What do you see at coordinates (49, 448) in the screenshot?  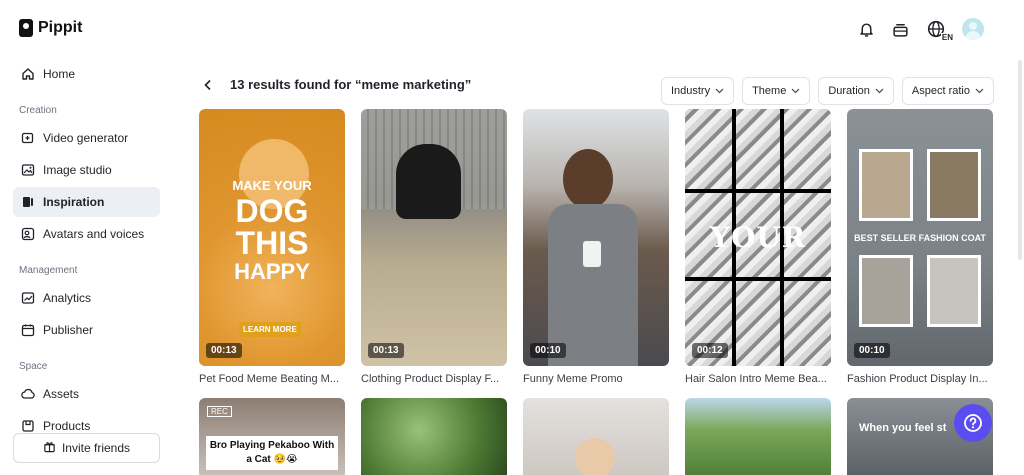 I see `gift-icon` at bounding box center [49, 448].